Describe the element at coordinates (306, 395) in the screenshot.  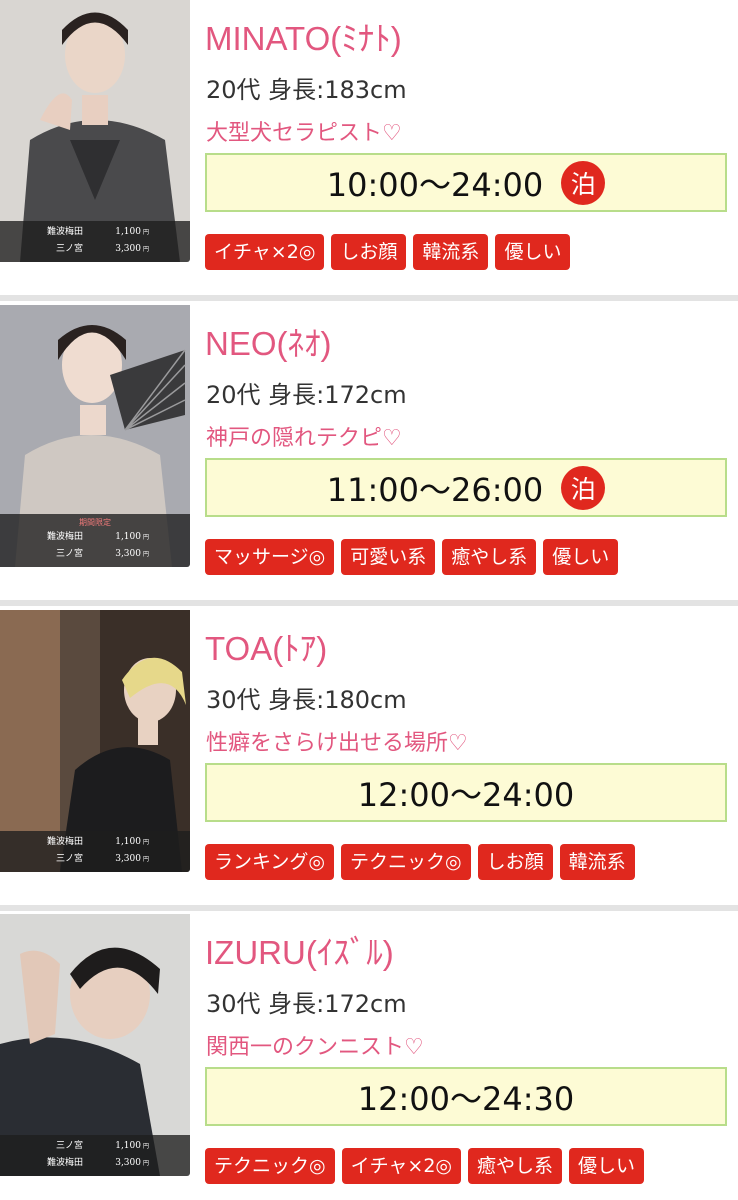
I see `therapist-stats: 20代 身長:172cm` at that location.